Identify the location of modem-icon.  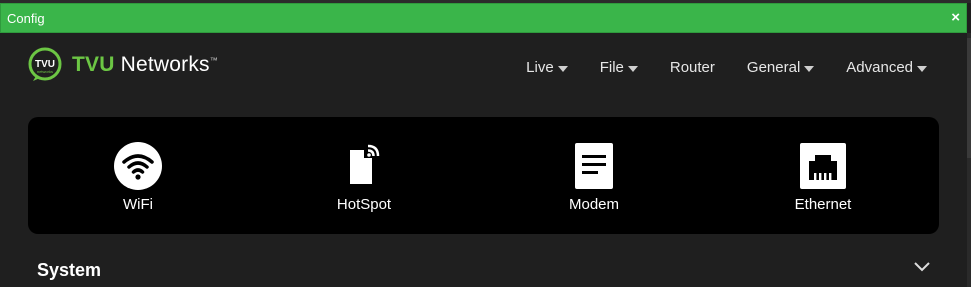
(594, 166).